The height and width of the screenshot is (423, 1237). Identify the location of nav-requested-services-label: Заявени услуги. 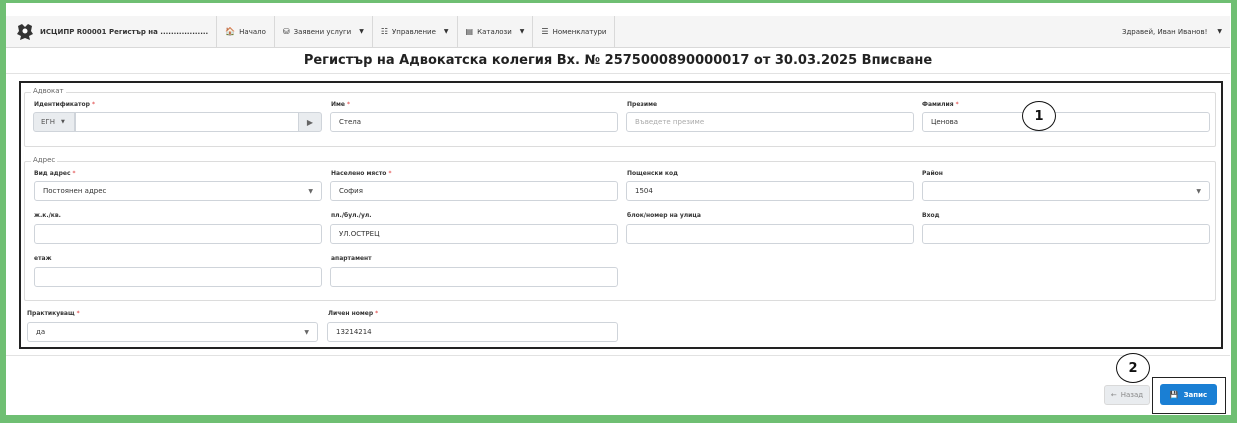
(322, 31).